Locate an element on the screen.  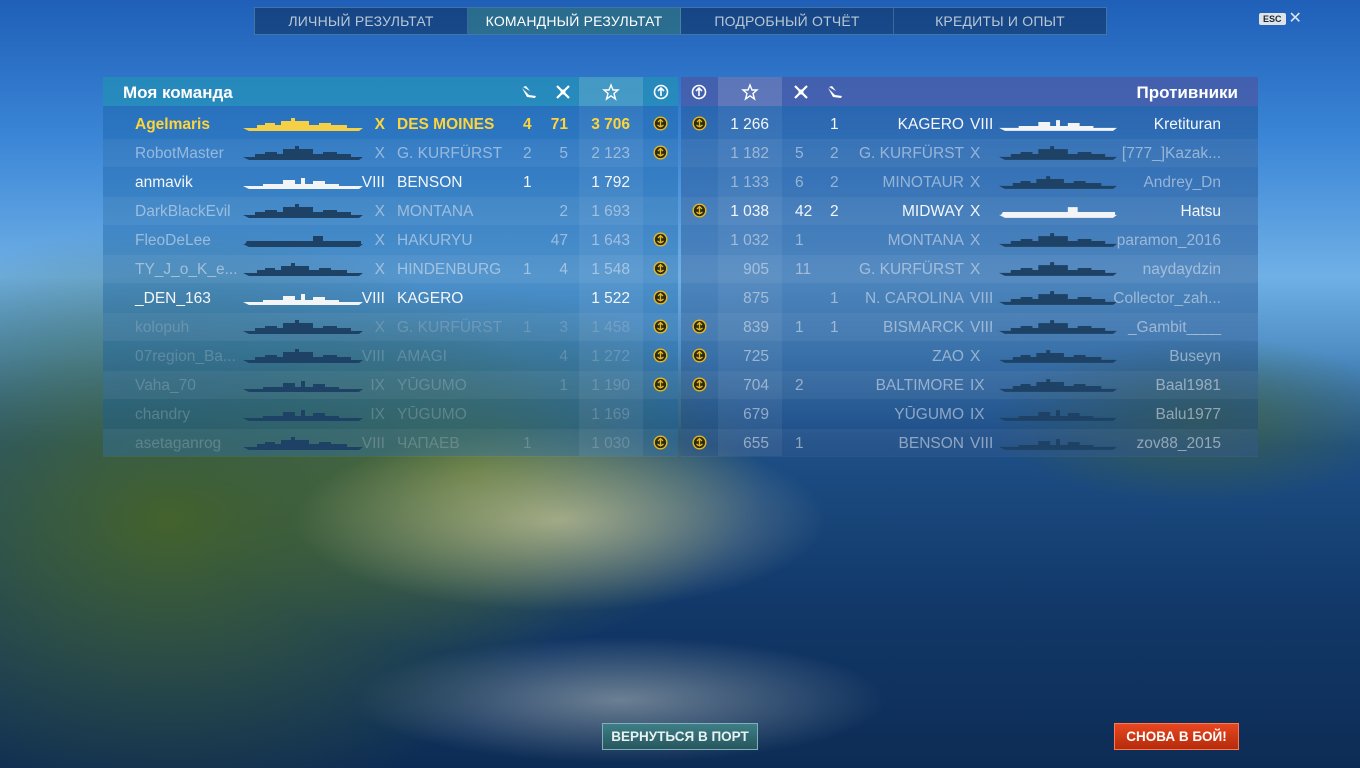
tab-detailed-report: ПОДРОБНЫЙ ОТЧЁТ is located at coordinates (787, 21).